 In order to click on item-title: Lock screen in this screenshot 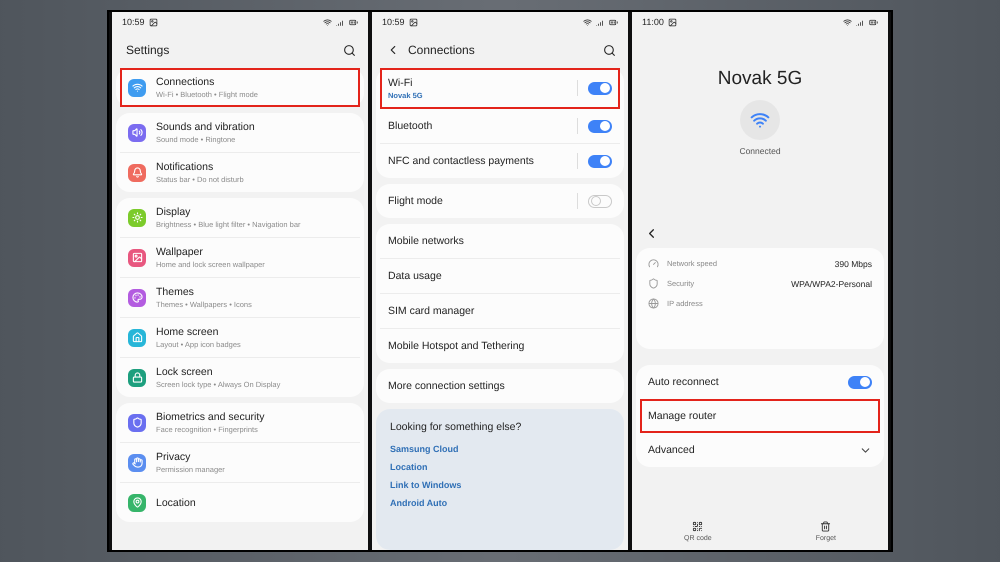, I will do `click(185, 372)`.